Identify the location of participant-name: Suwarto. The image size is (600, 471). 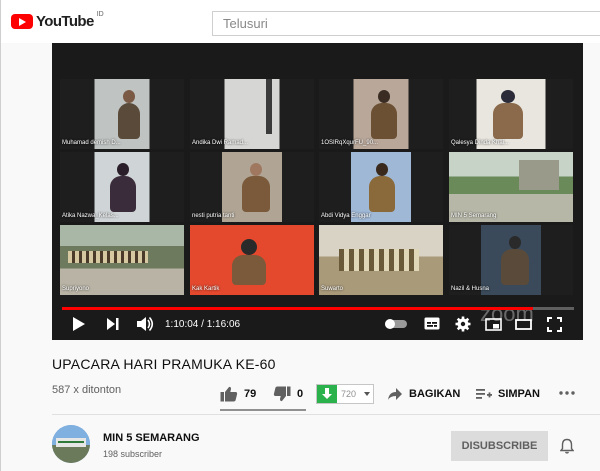
(332, 289).